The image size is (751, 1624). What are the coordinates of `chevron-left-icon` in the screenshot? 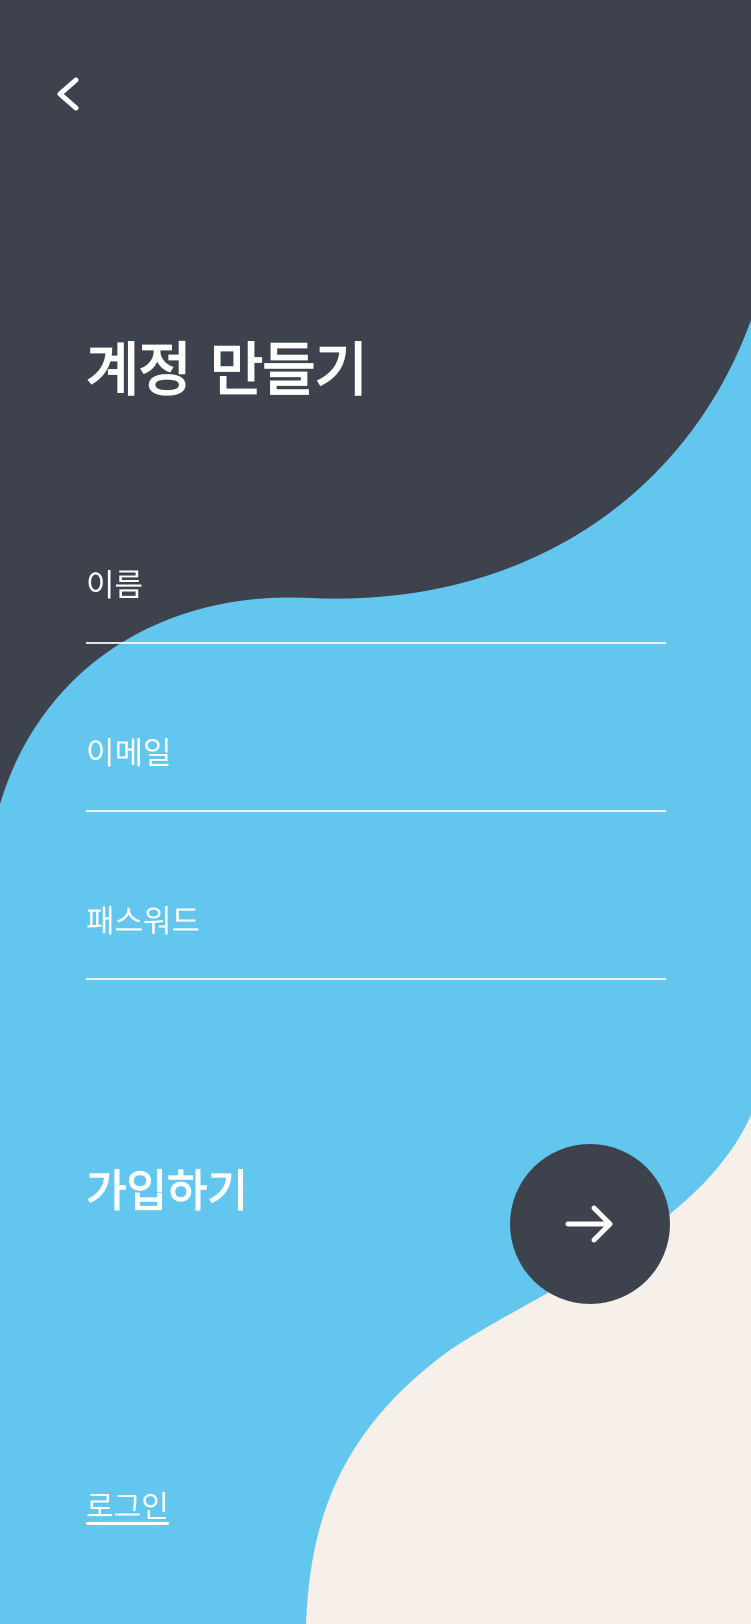 It's located at (68, 94).